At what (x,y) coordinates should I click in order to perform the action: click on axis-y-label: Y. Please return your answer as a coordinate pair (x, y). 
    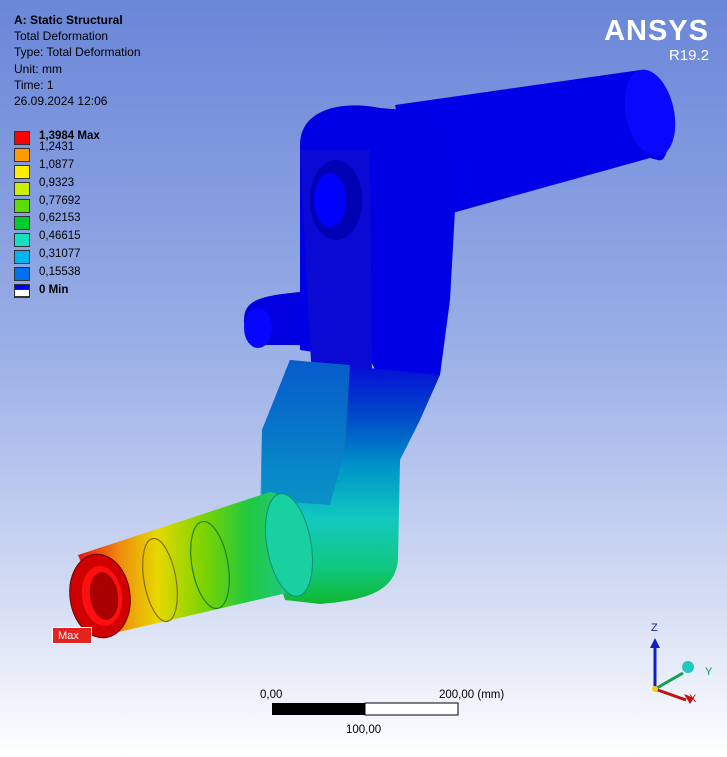
    Looking at the image, I should click on (709, 672).